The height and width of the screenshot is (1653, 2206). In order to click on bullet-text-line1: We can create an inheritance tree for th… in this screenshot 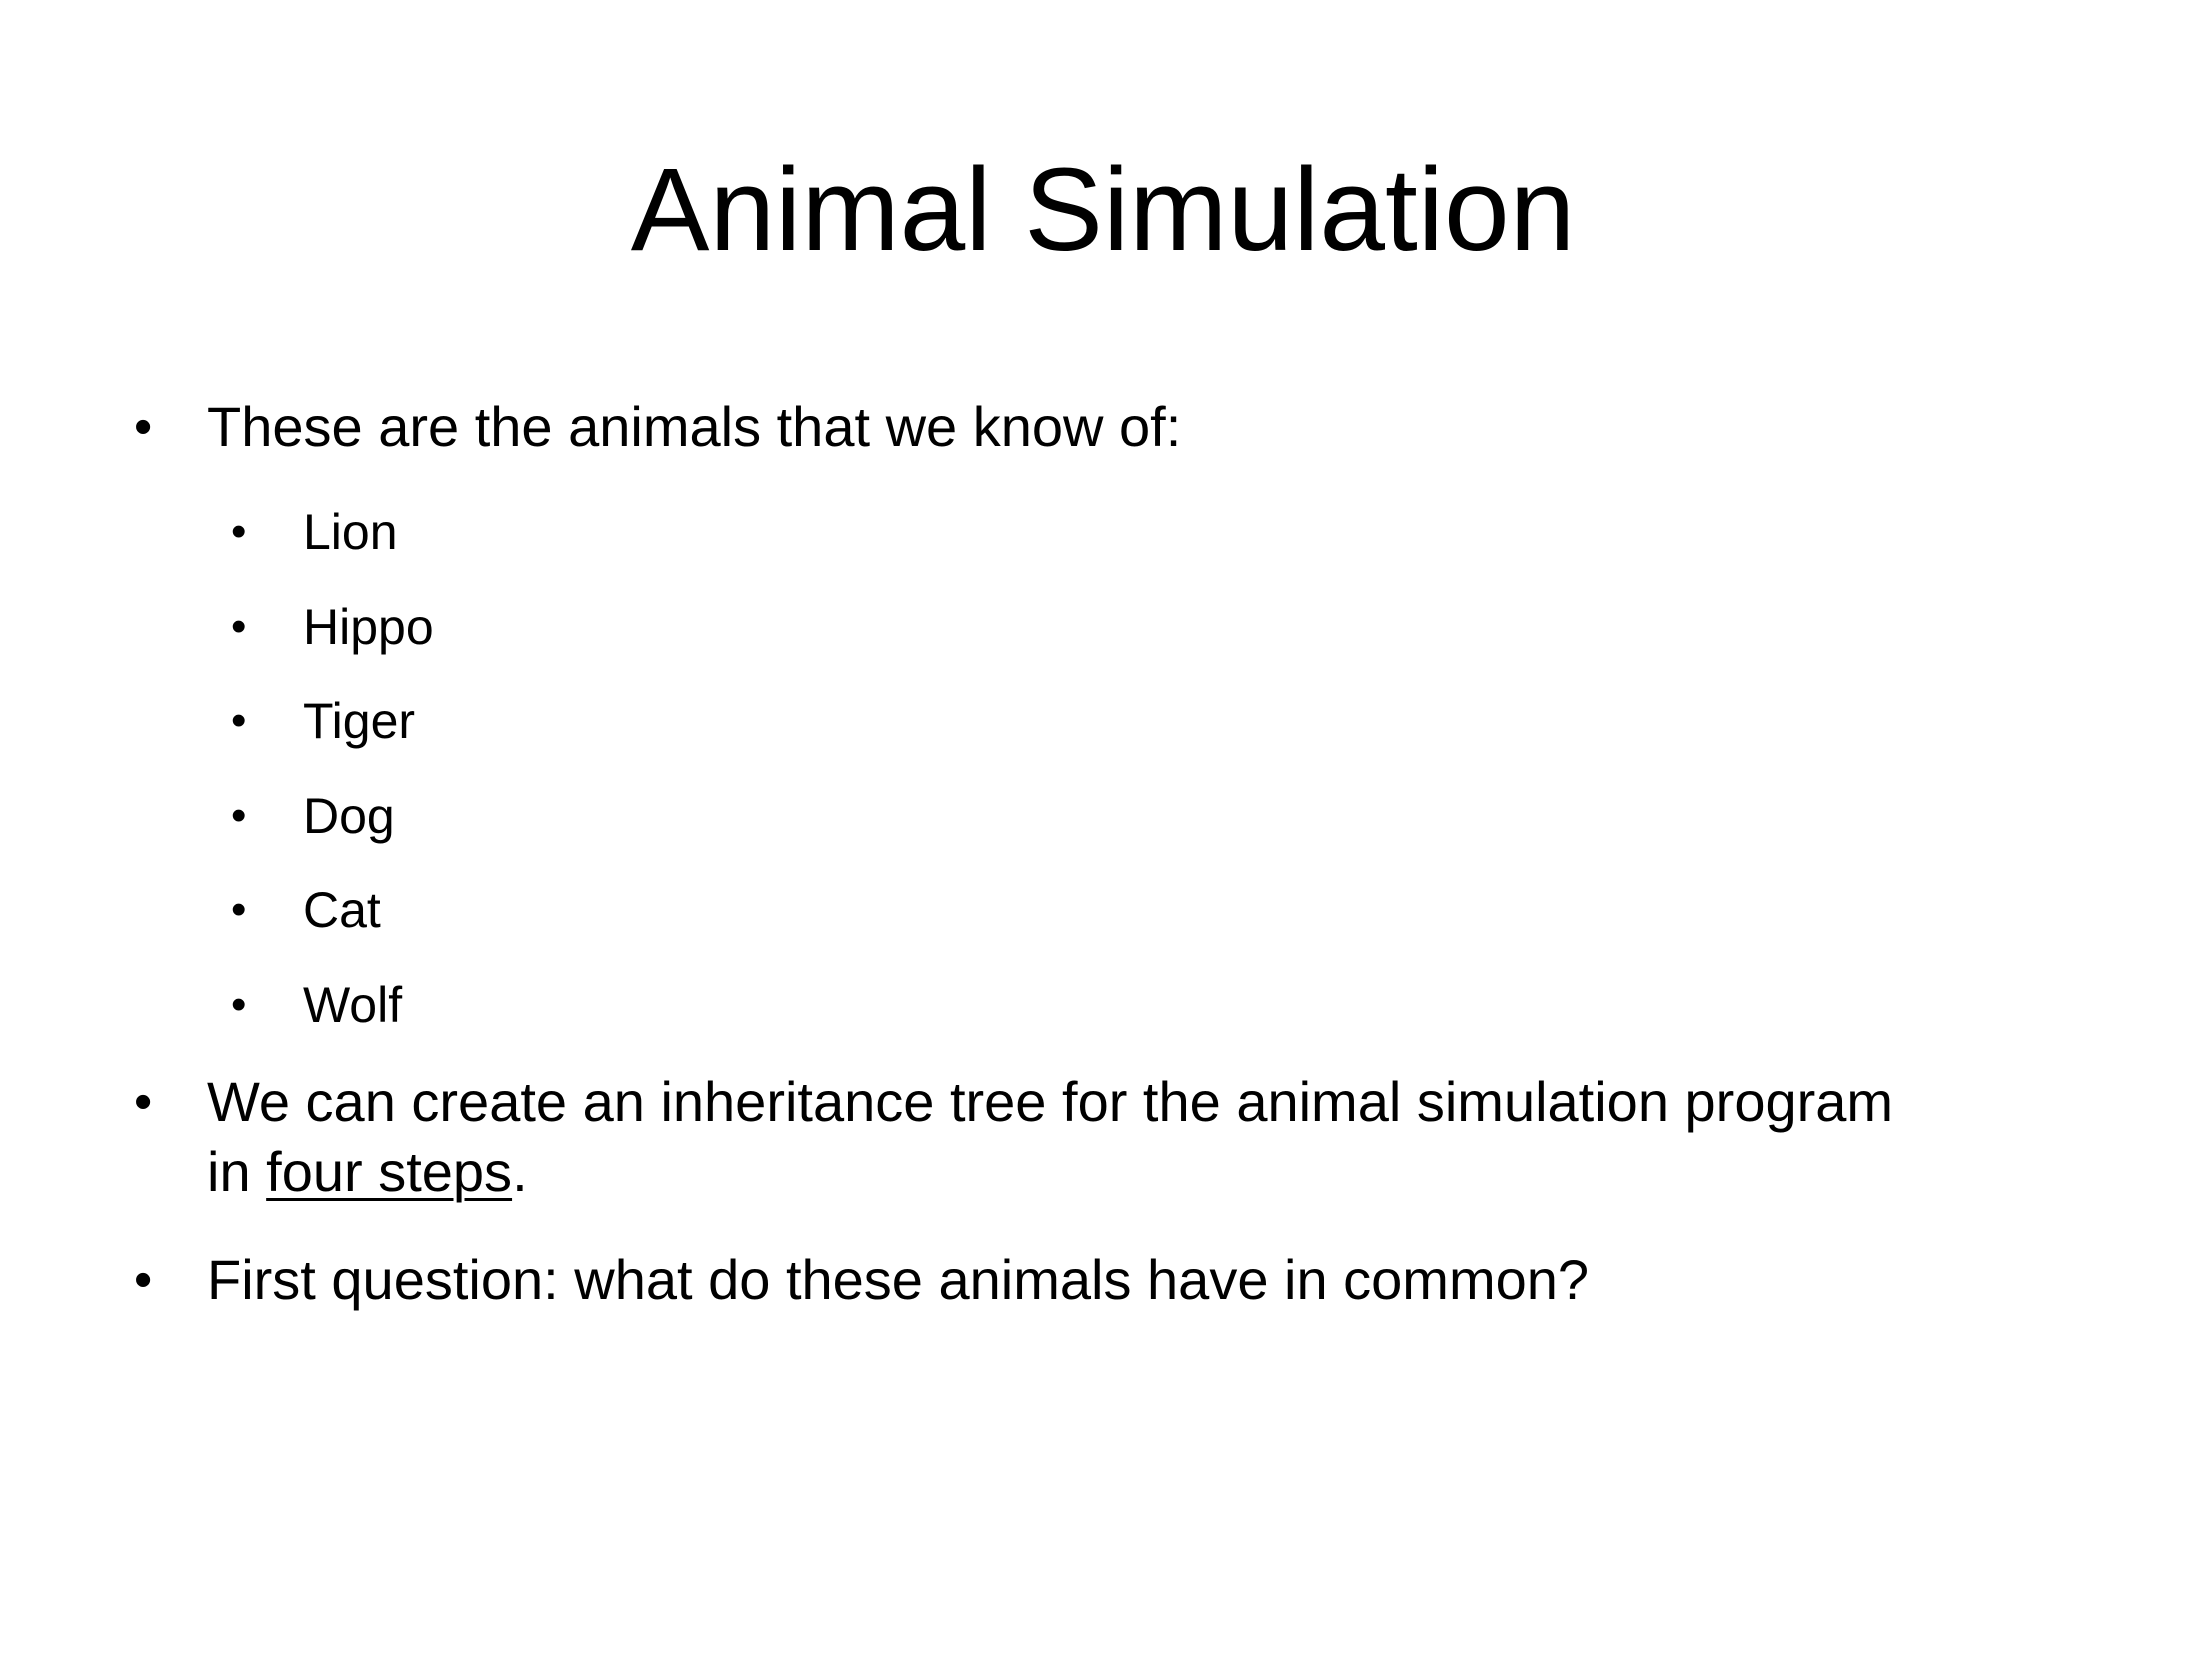, I will do `click(1050, 1101)`.